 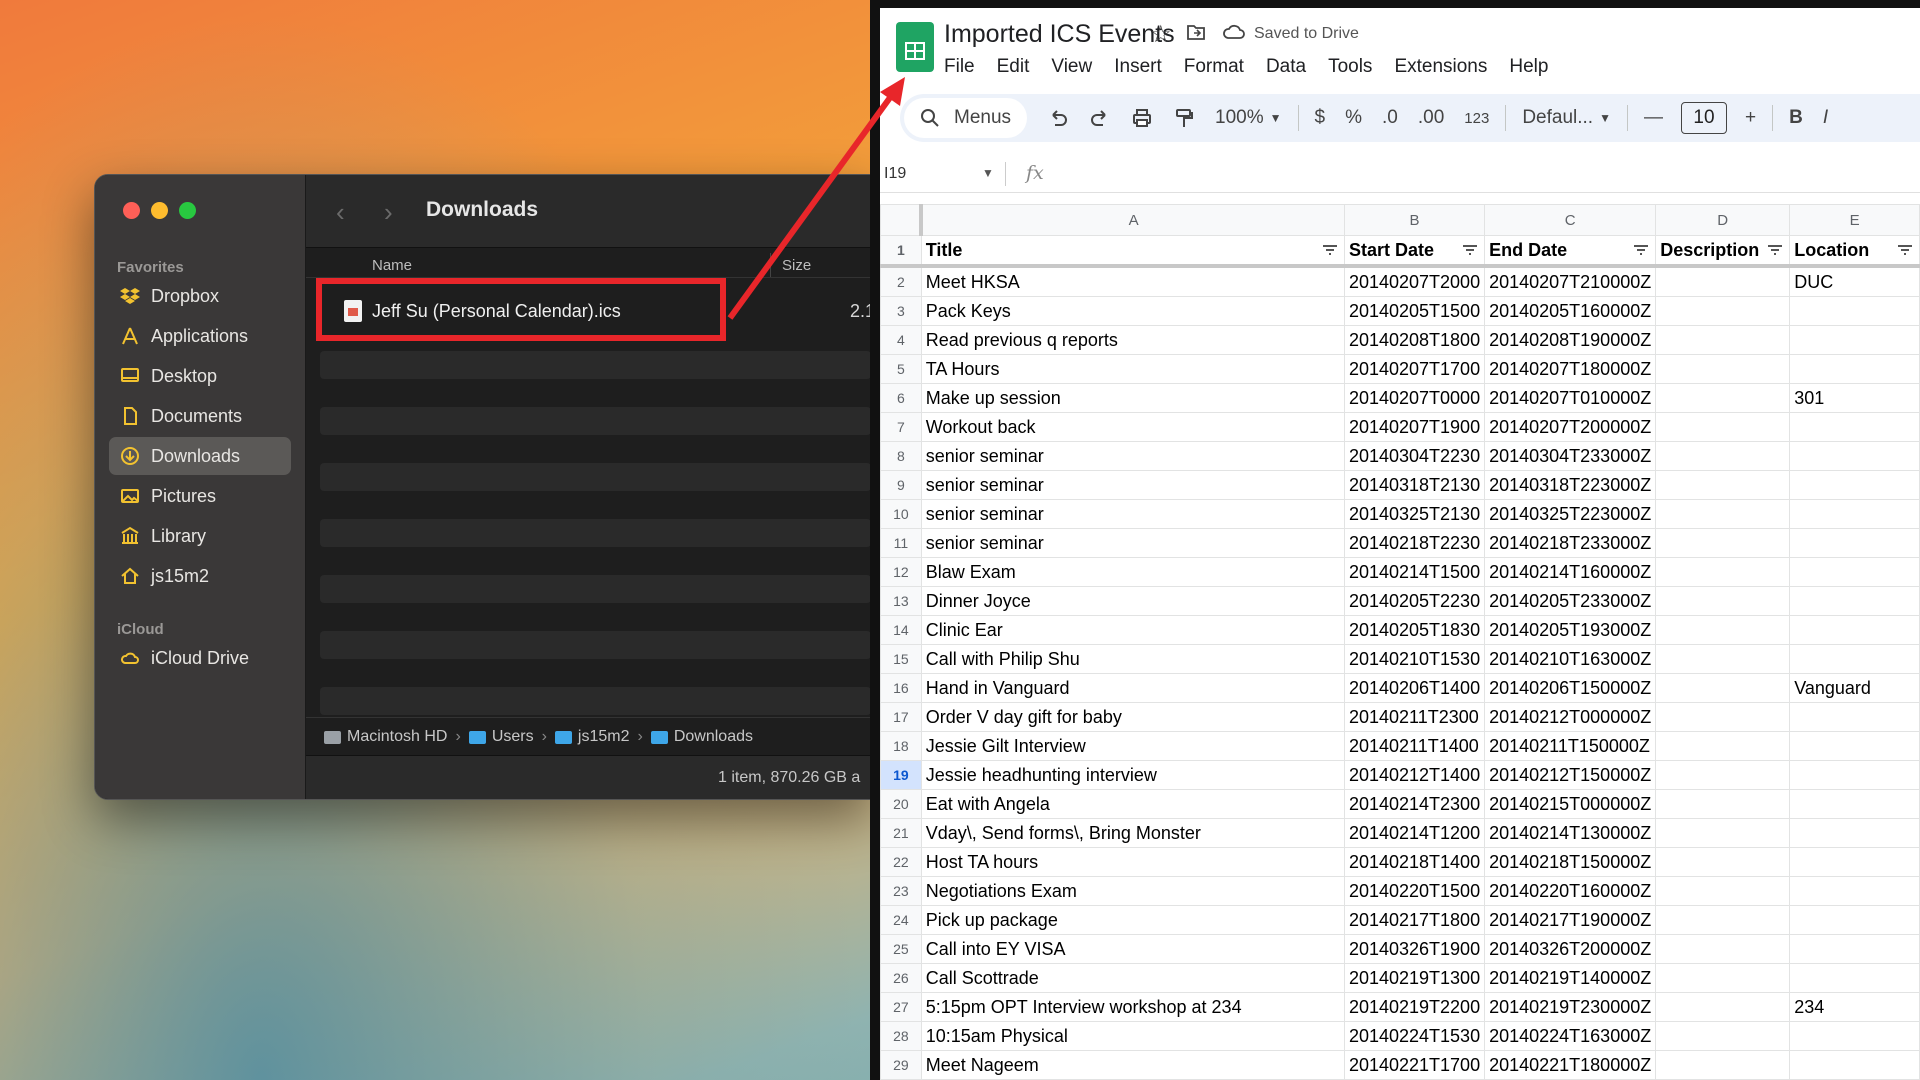 I want to click on menu-file: File, so click(x=959, y=67).